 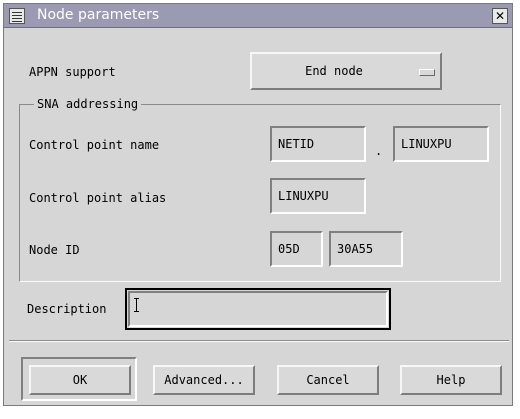 I want to click on control-point-name-label: Control point name, so click(x=94, y=145).